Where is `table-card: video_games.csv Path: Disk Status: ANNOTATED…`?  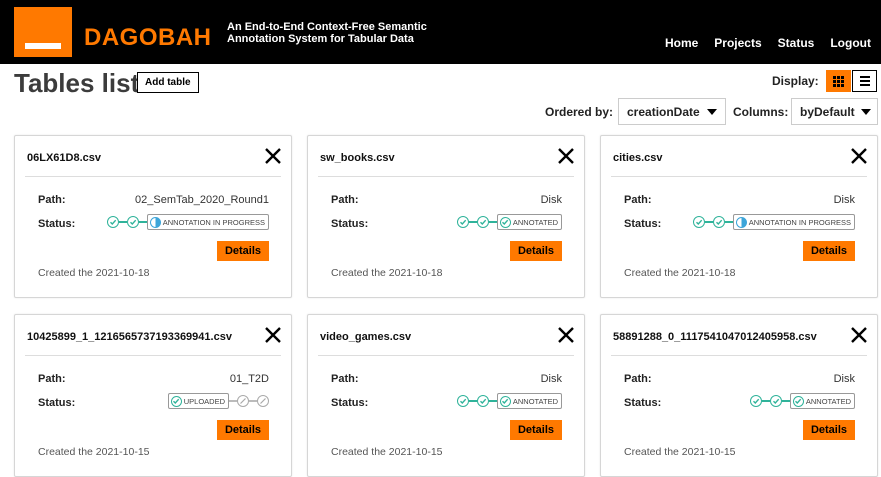
table-card: video_games.csv Path: Disk Status: ANNOTATED… is located at coordinates (446, 395).